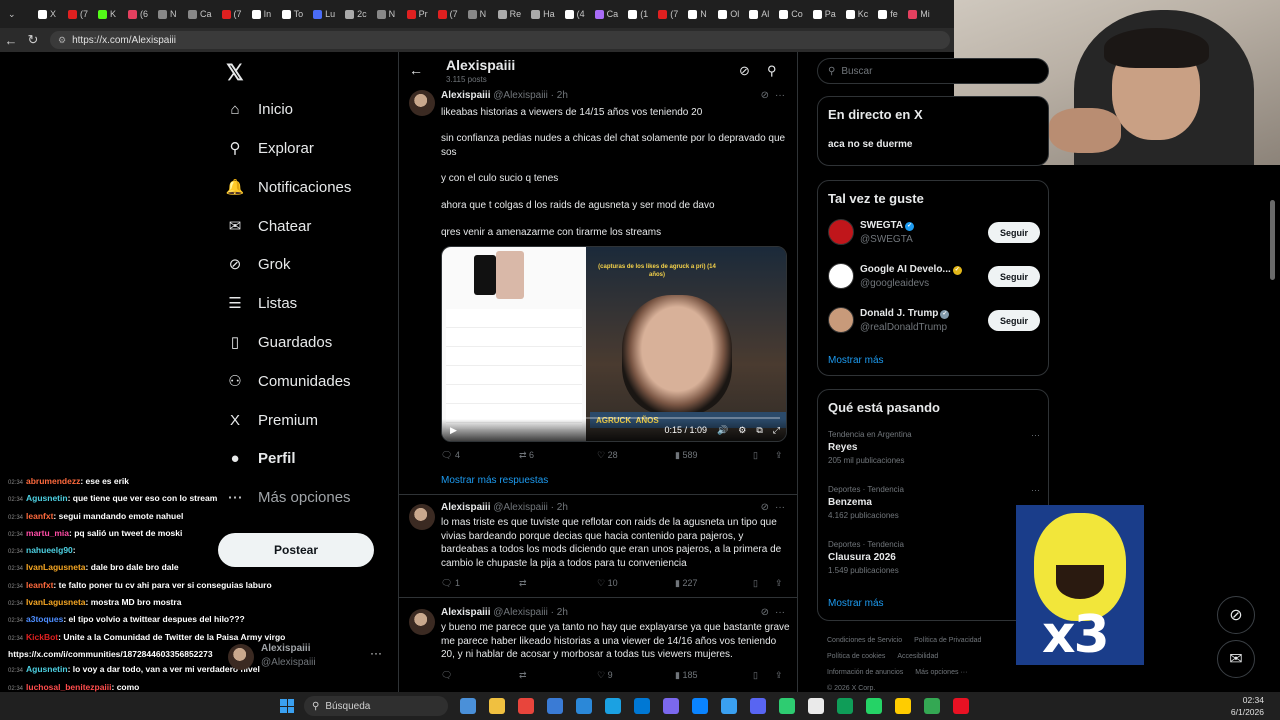 The image size is (1280, 720). What do you see at coordinates (44, 619) in the screenshot?
I see `chat-username: a3toques` at bounding box center [44, 619].